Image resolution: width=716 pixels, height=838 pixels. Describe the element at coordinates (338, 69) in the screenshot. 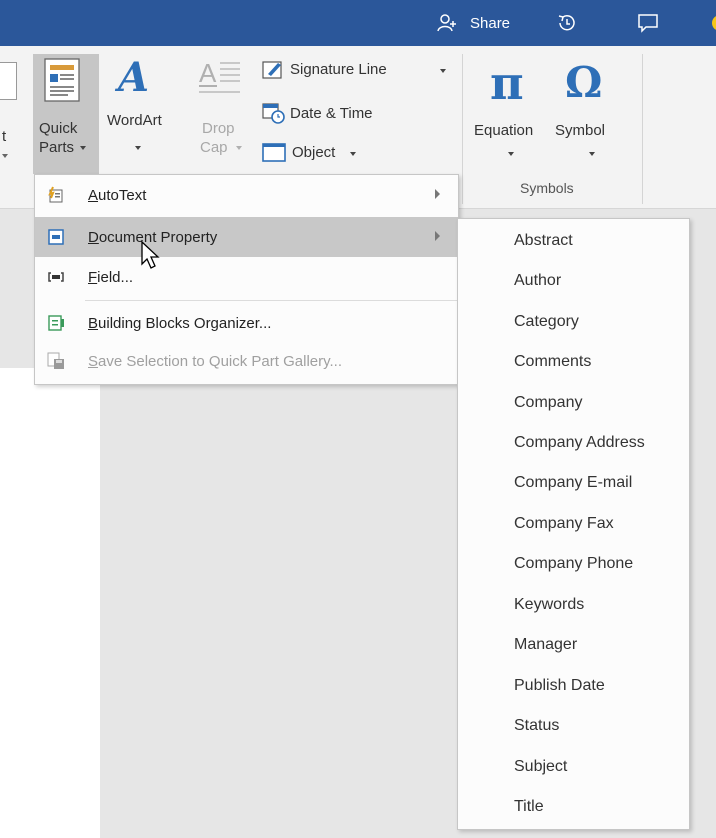

I see `signature-line-label: Signature Line` at that location.